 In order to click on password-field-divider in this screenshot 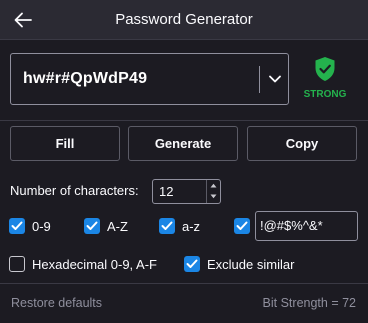, I will do `click(259, 79)`.